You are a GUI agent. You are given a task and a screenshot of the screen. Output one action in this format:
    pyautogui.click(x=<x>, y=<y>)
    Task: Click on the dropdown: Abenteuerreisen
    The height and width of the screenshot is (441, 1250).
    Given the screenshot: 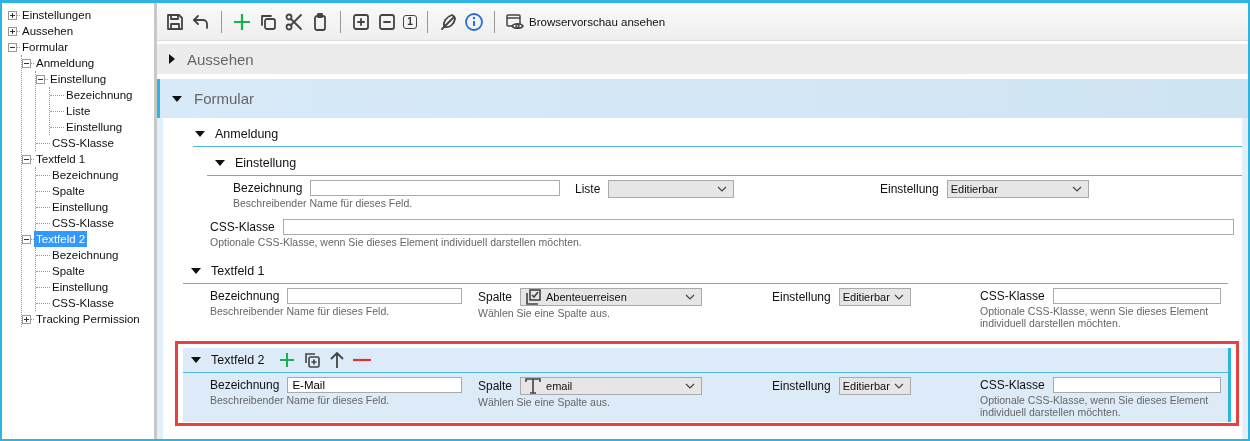 What is the action you would take?
    pyautogui.click(x=611, y=297)
    